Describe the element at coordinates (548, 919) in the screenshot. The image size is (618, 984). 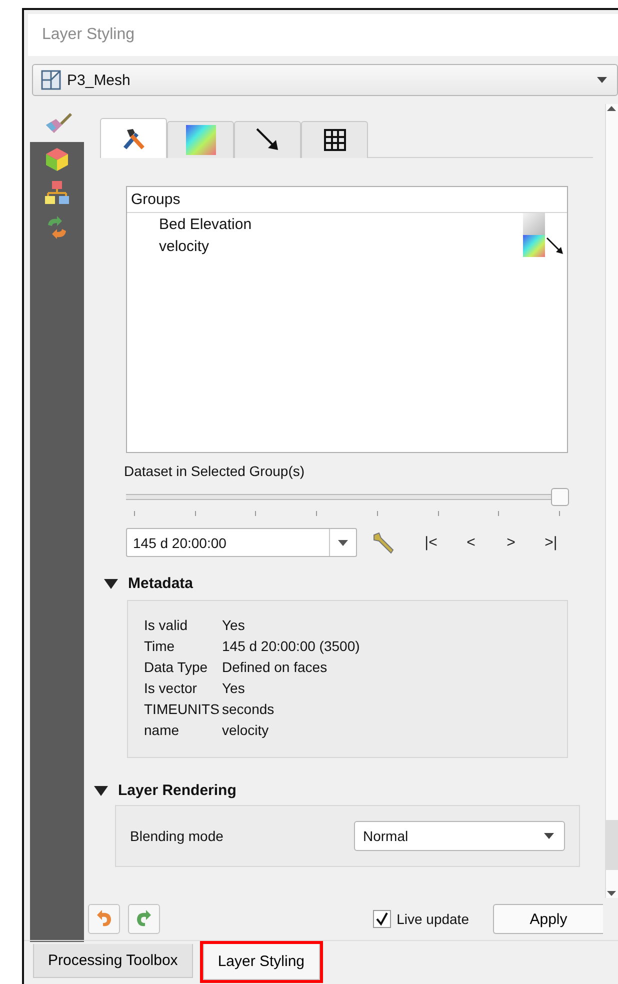
I see `apply-button: Apply` at that location.